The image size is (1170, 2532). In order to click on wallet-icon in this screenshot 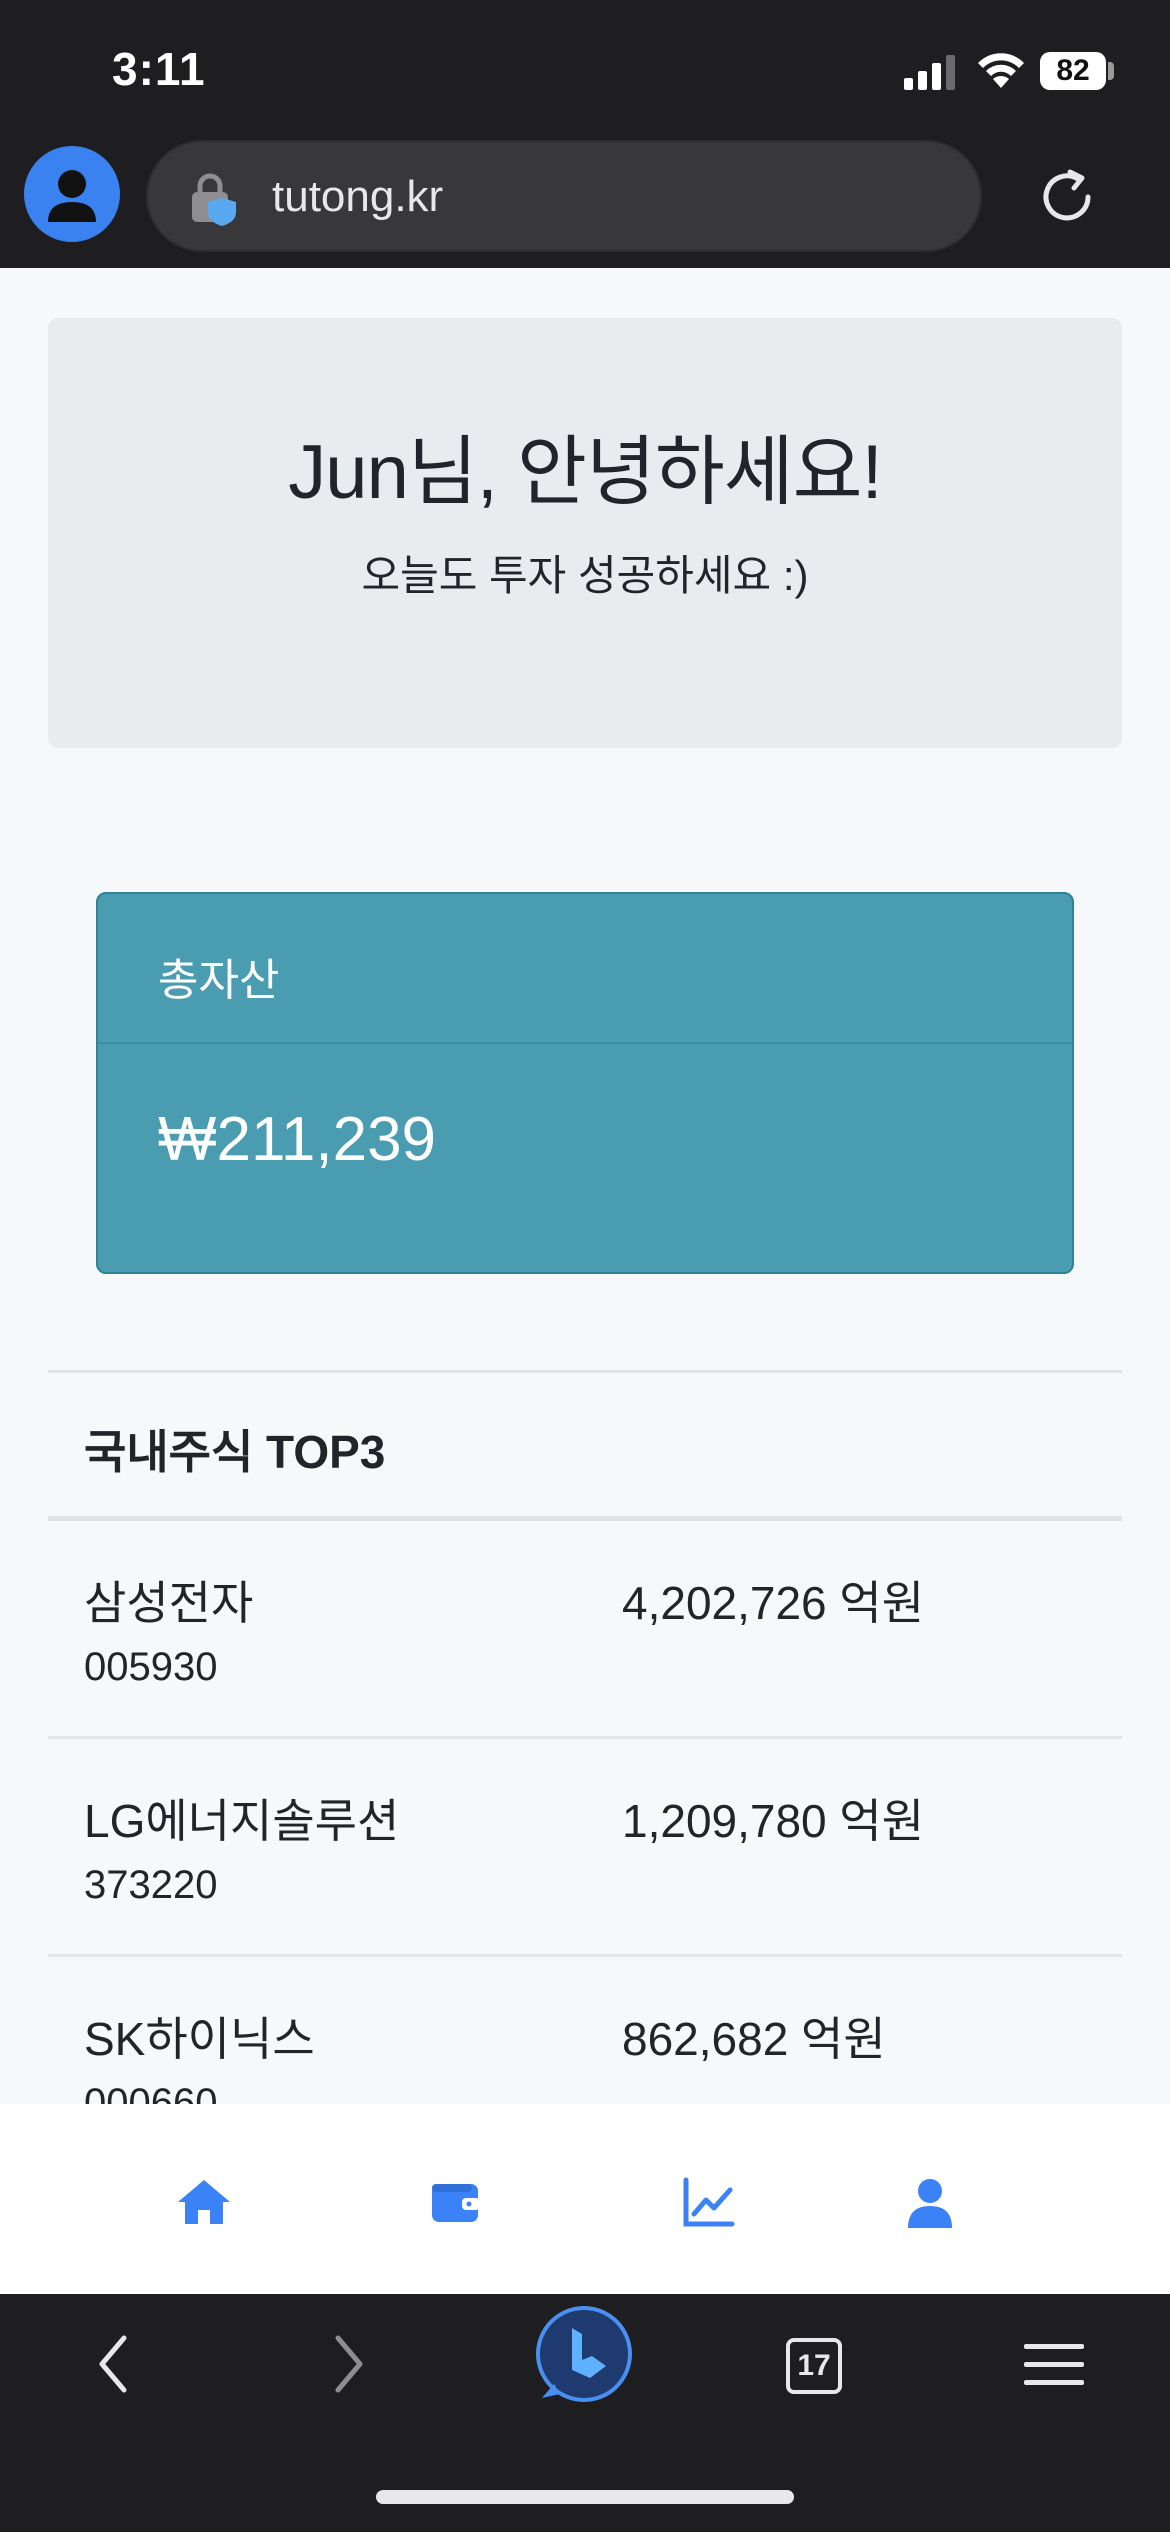, I will do `click(456, 2203)`.